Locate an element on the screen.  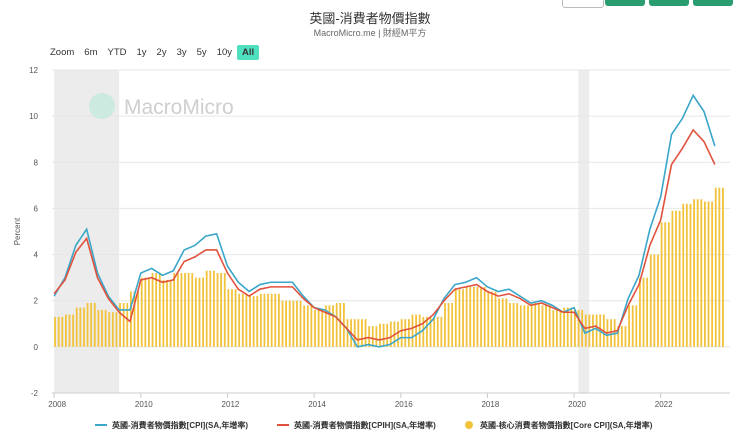
y-tick-label: -2 is located at coordinates (35, 393).